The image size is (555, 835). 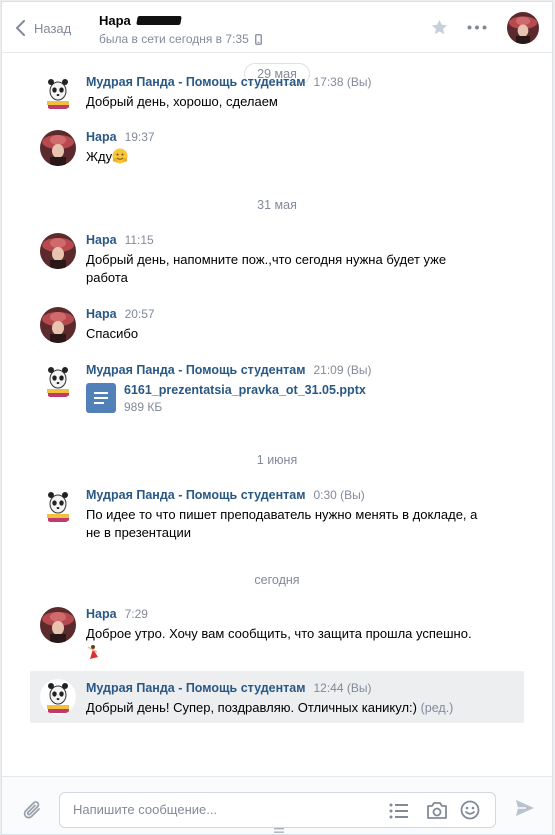 I want to click on date-separator: 31 мая, so click(x=277, y=205).